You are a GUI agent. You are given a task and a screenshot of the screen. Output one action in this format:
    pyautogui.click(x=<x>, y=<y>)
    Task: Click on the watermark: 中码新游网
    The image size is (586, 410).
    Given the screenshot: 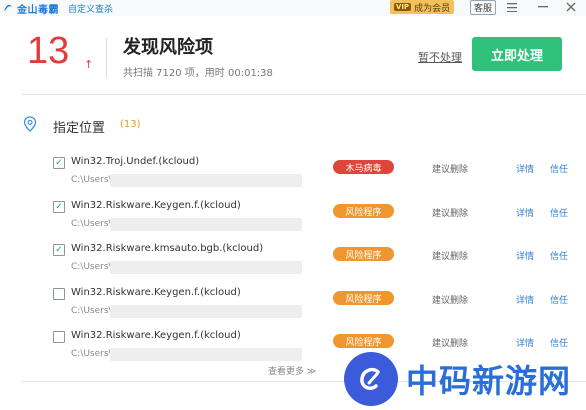 What is the action you would take?
    pyautogui.click(x=457, y=379)
    